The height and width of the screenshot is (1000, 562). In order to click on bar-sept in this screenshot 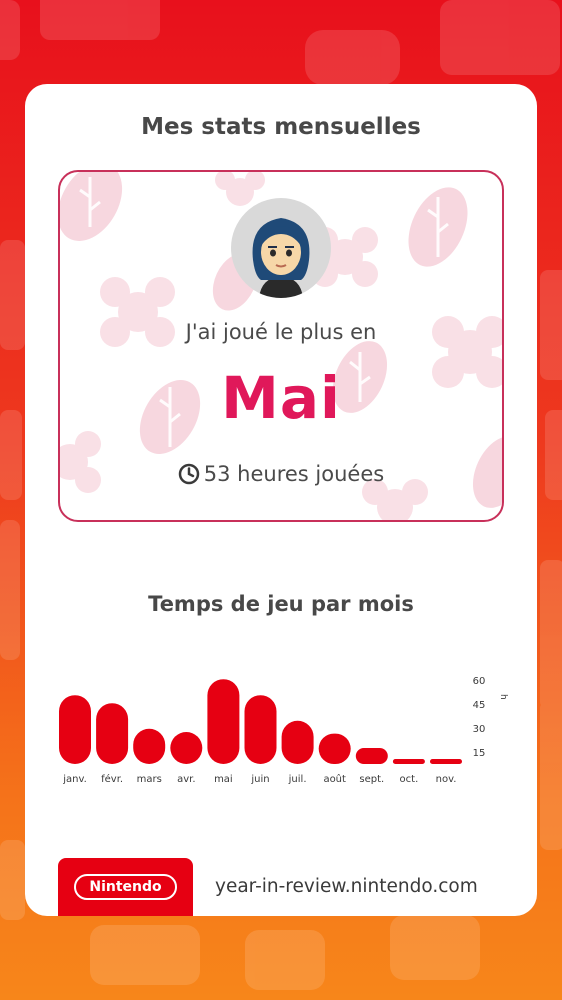, I will do `click(371, 756)`.